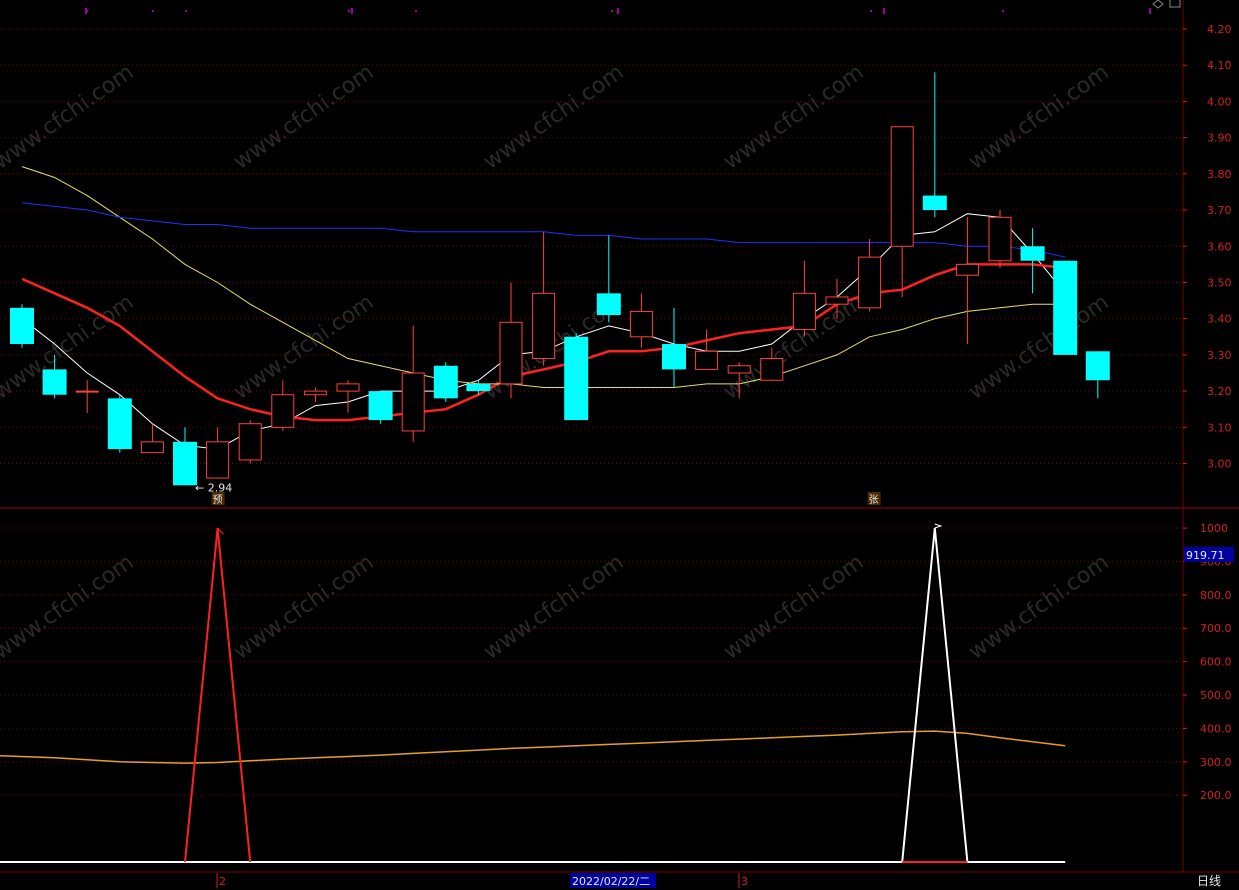 This screenshot has width=1239, height=890. Describe the element at coordinates (1219, 355) in the screenshot. I see `price-axis-label: 3.30` at that location.